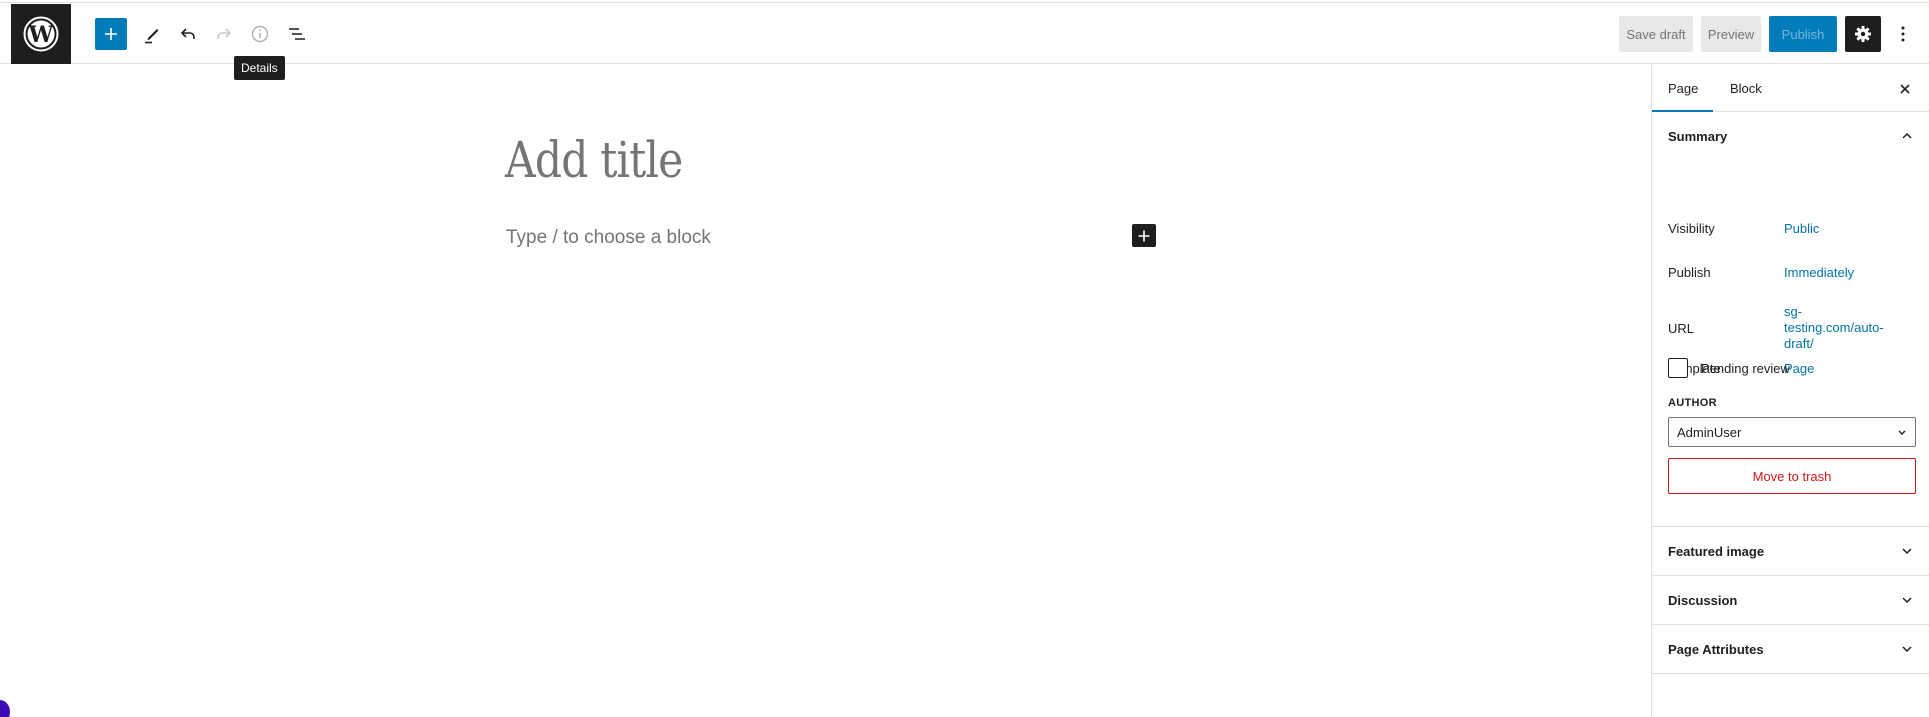 The height and width of the screenshot is (717, 1929). What do you see at coordinates (1709, 432) in the screenshot?
I see `author-select-value: AdminUser` at bounding box center [1709, 432].